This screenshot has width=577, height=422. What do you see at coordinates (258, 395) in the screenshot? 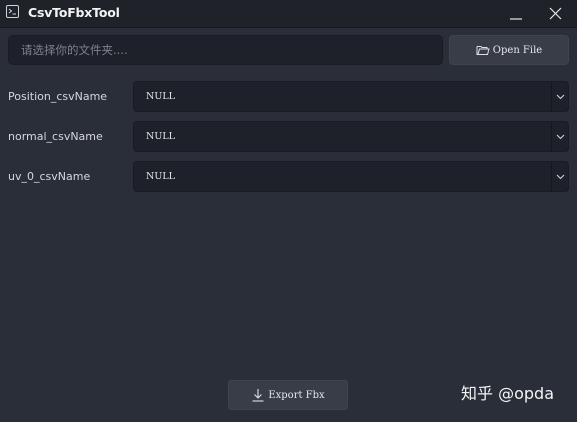
I see `download-icon` at bounding box center [258, 395].